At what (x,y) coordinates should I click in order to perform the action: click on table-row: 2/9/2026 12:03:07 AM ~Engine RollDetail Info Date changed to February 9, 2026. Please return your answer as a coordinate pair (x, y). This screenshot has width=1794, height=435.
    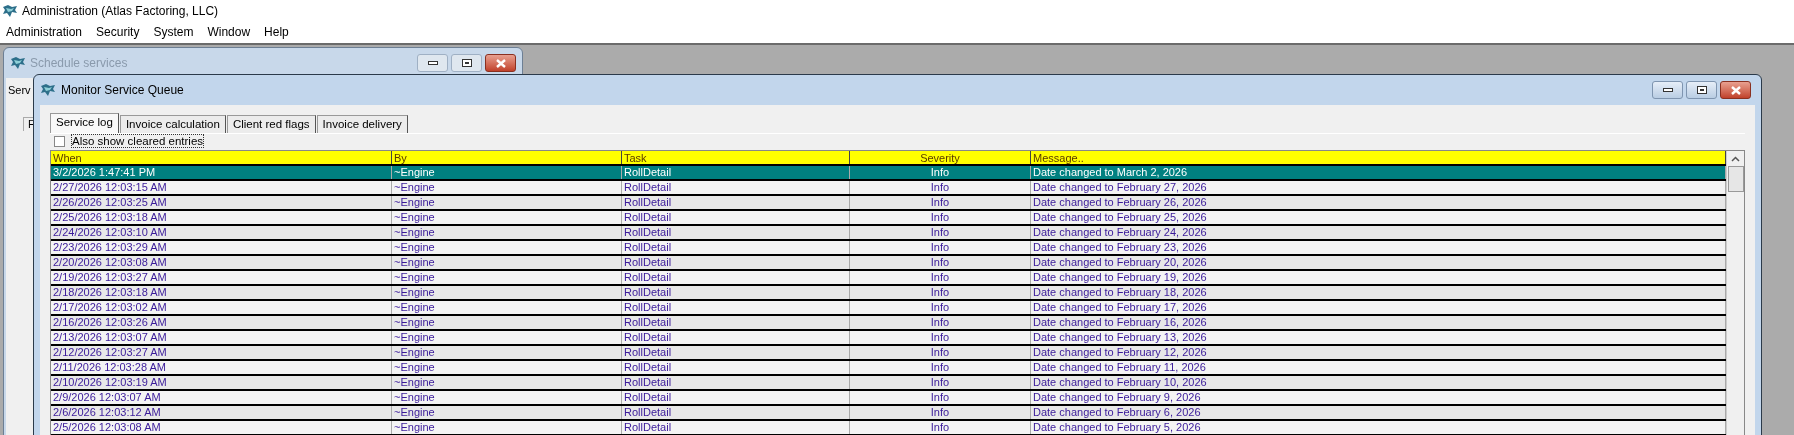
    Looking at the image, I should click on (888, 398).